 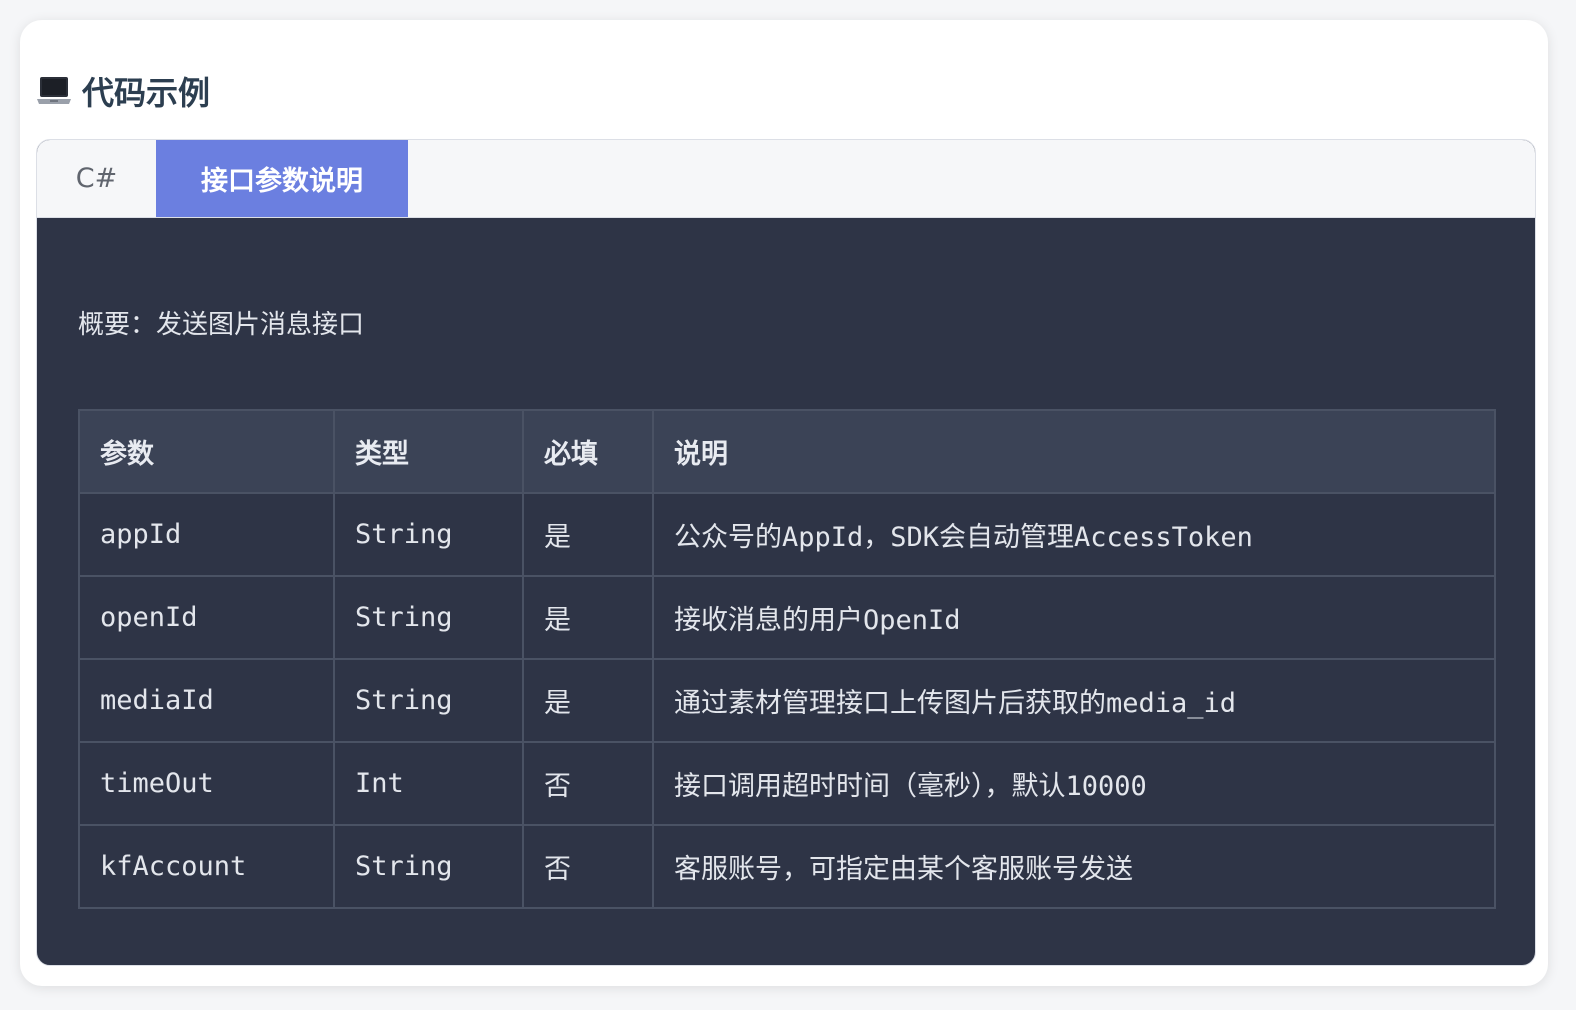 I want to click on table-header-row: 参数 类型 必填 说明, so click(x=787, y=451).